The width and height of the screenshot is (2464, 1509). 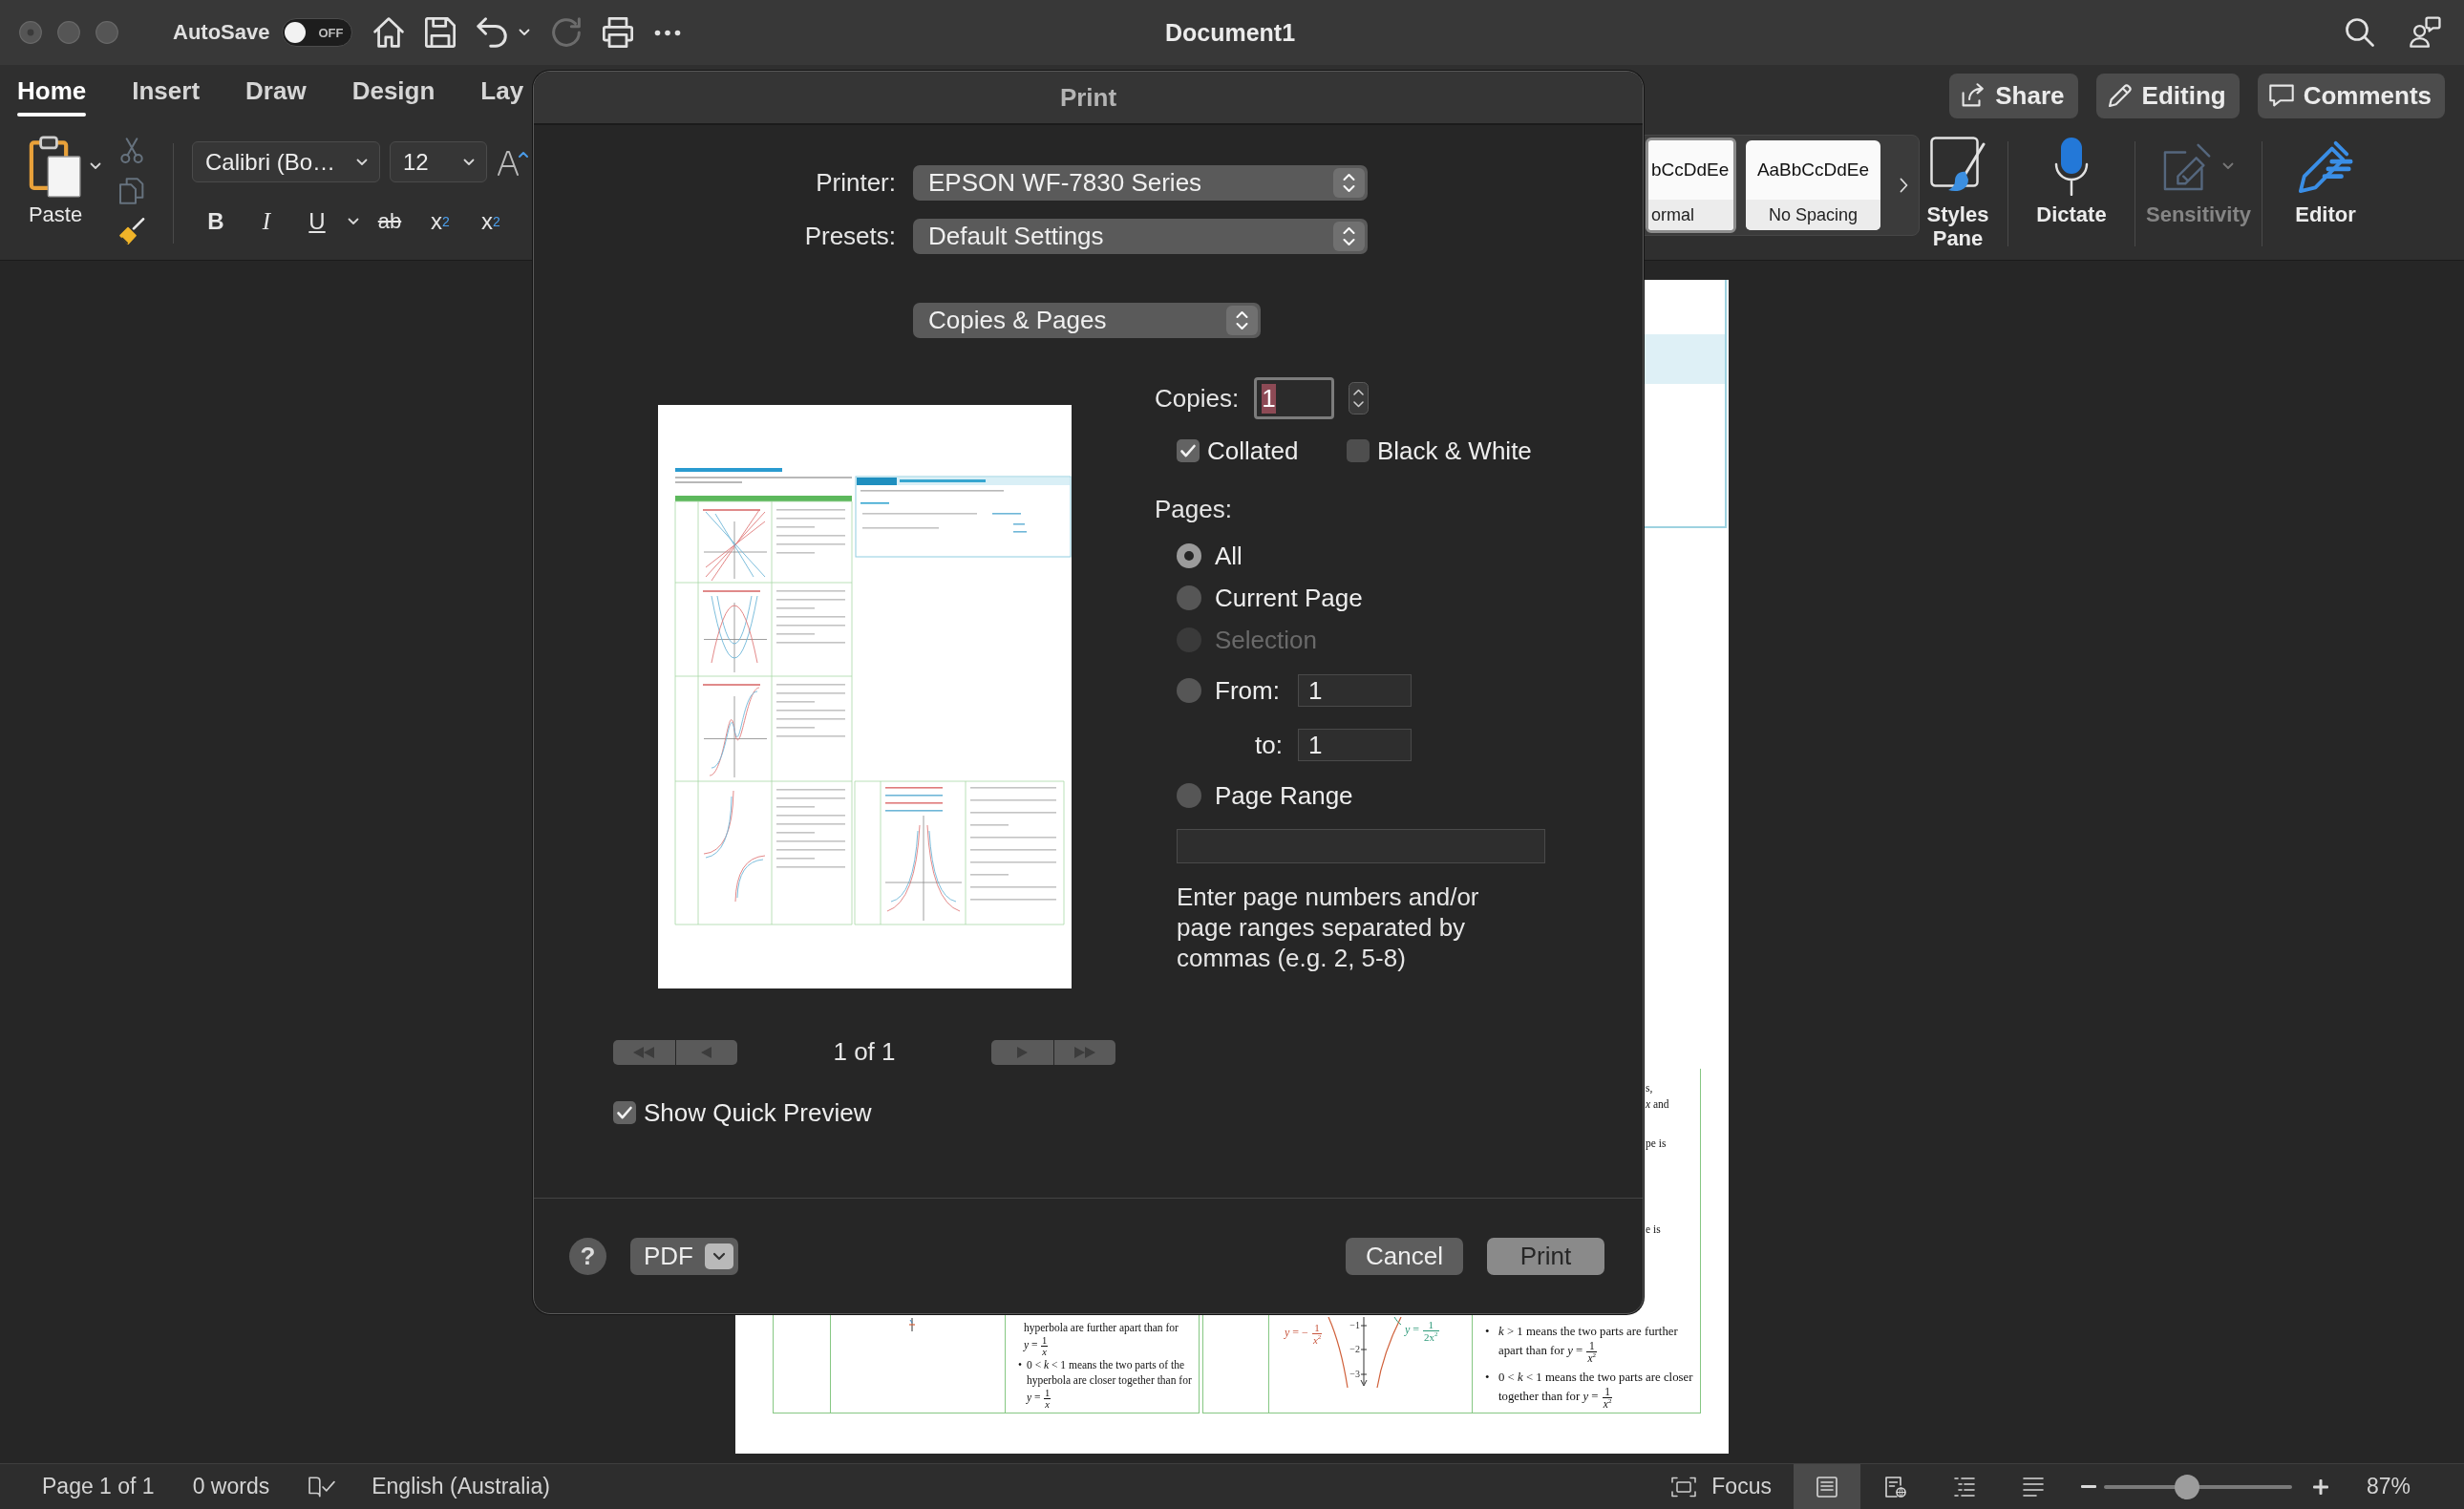 I want to click on pencil-icon, so click(x=2120, y=95).